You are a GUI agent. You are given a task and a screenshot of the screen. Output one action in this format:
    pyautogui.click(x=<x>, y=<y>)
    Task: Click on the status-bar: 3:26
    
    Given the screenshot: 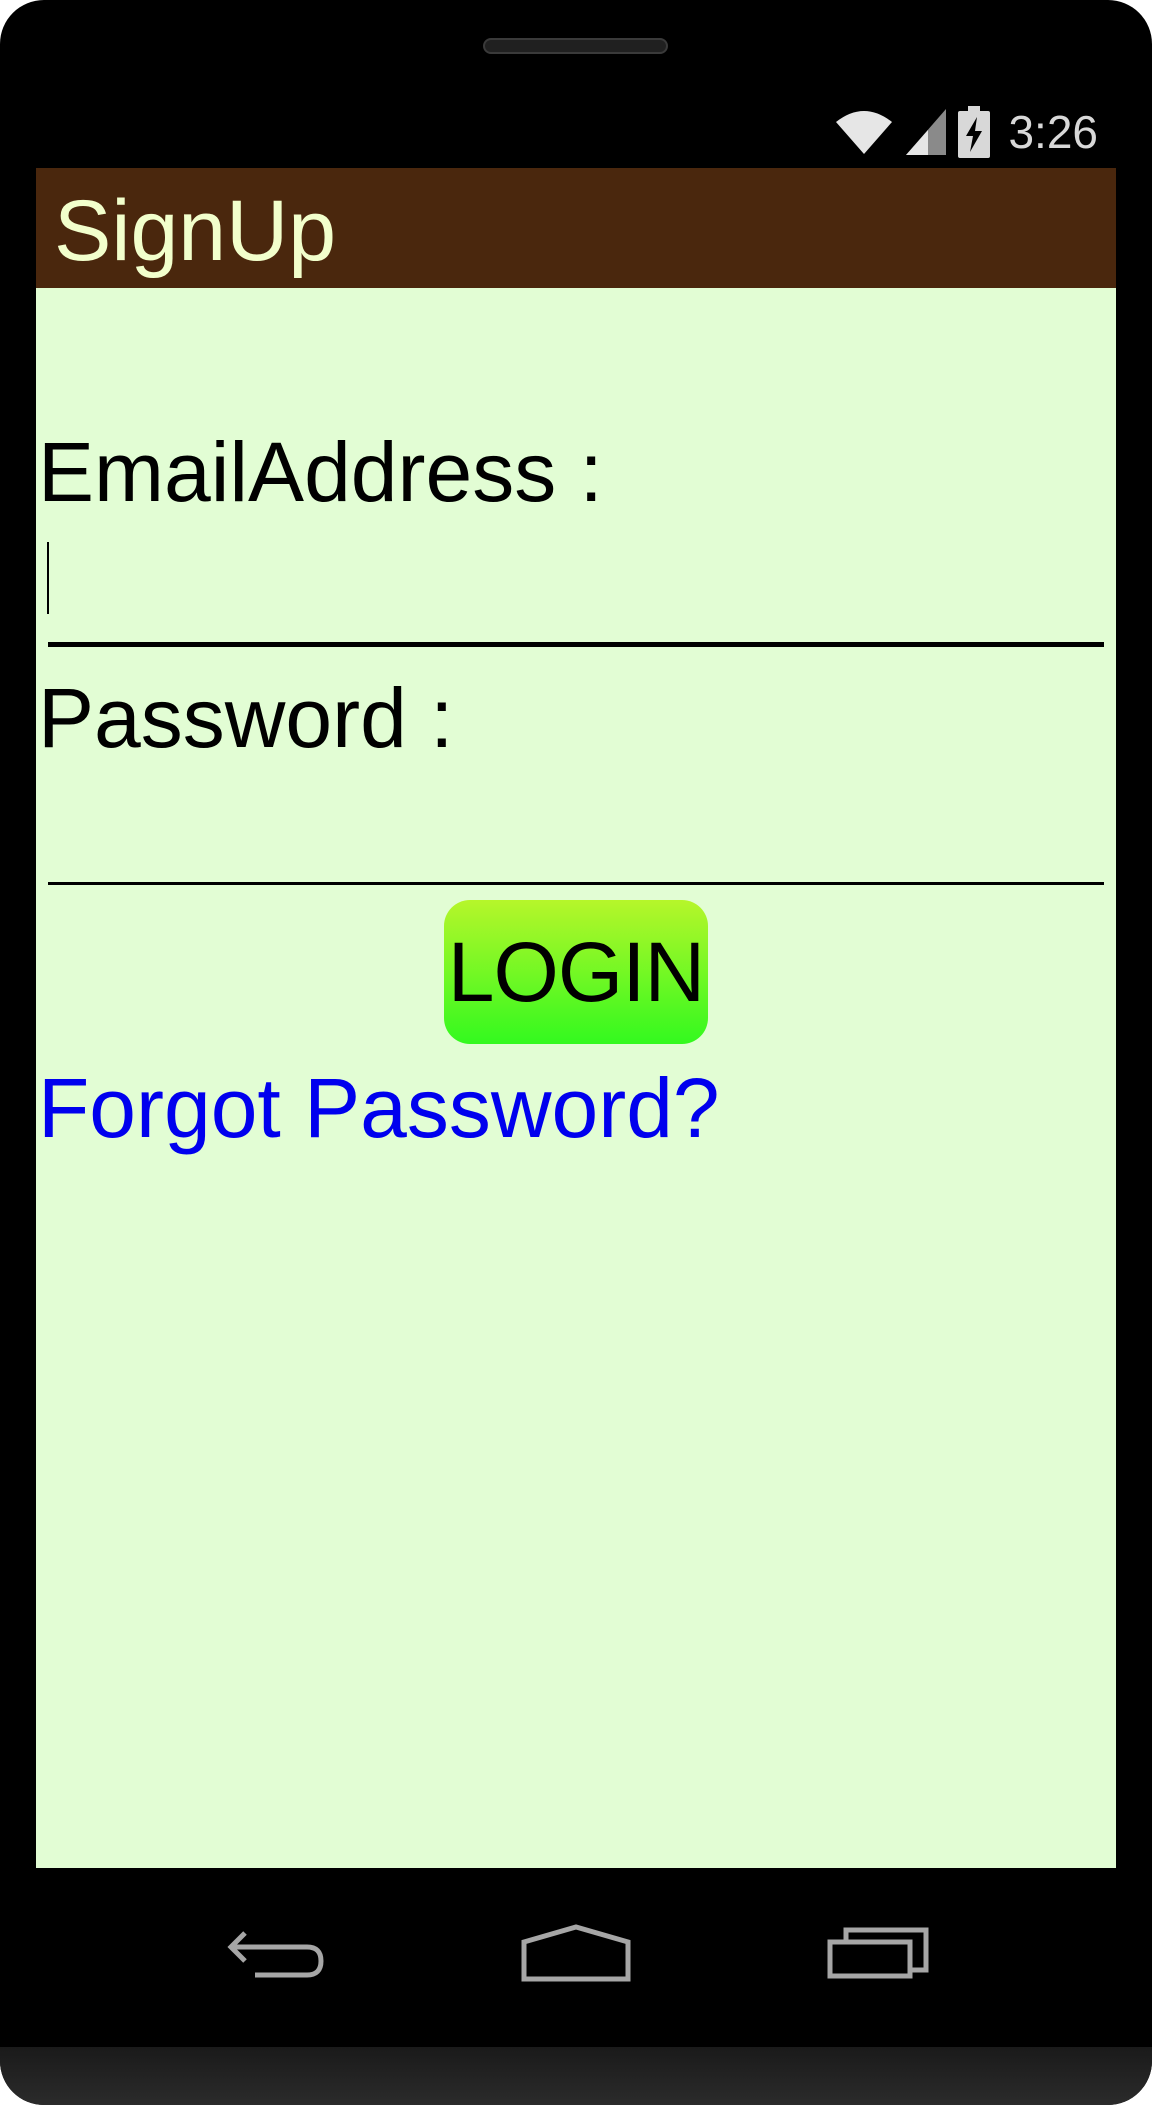 What is the action you would take?
    pyautogui.click(x=576, y=134)
    